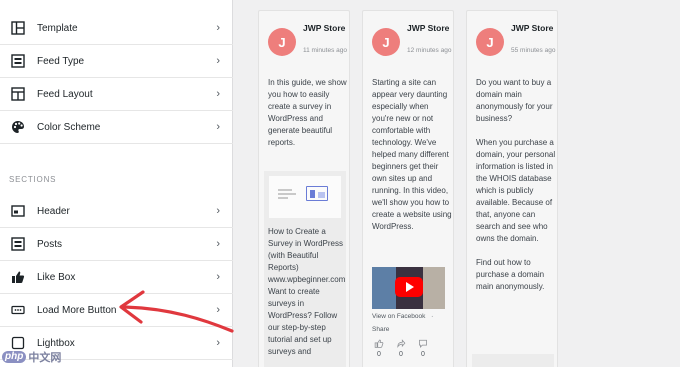  Describe the element at coordinates (18, 211) in the screenshot. I see `header-icon` at that location.